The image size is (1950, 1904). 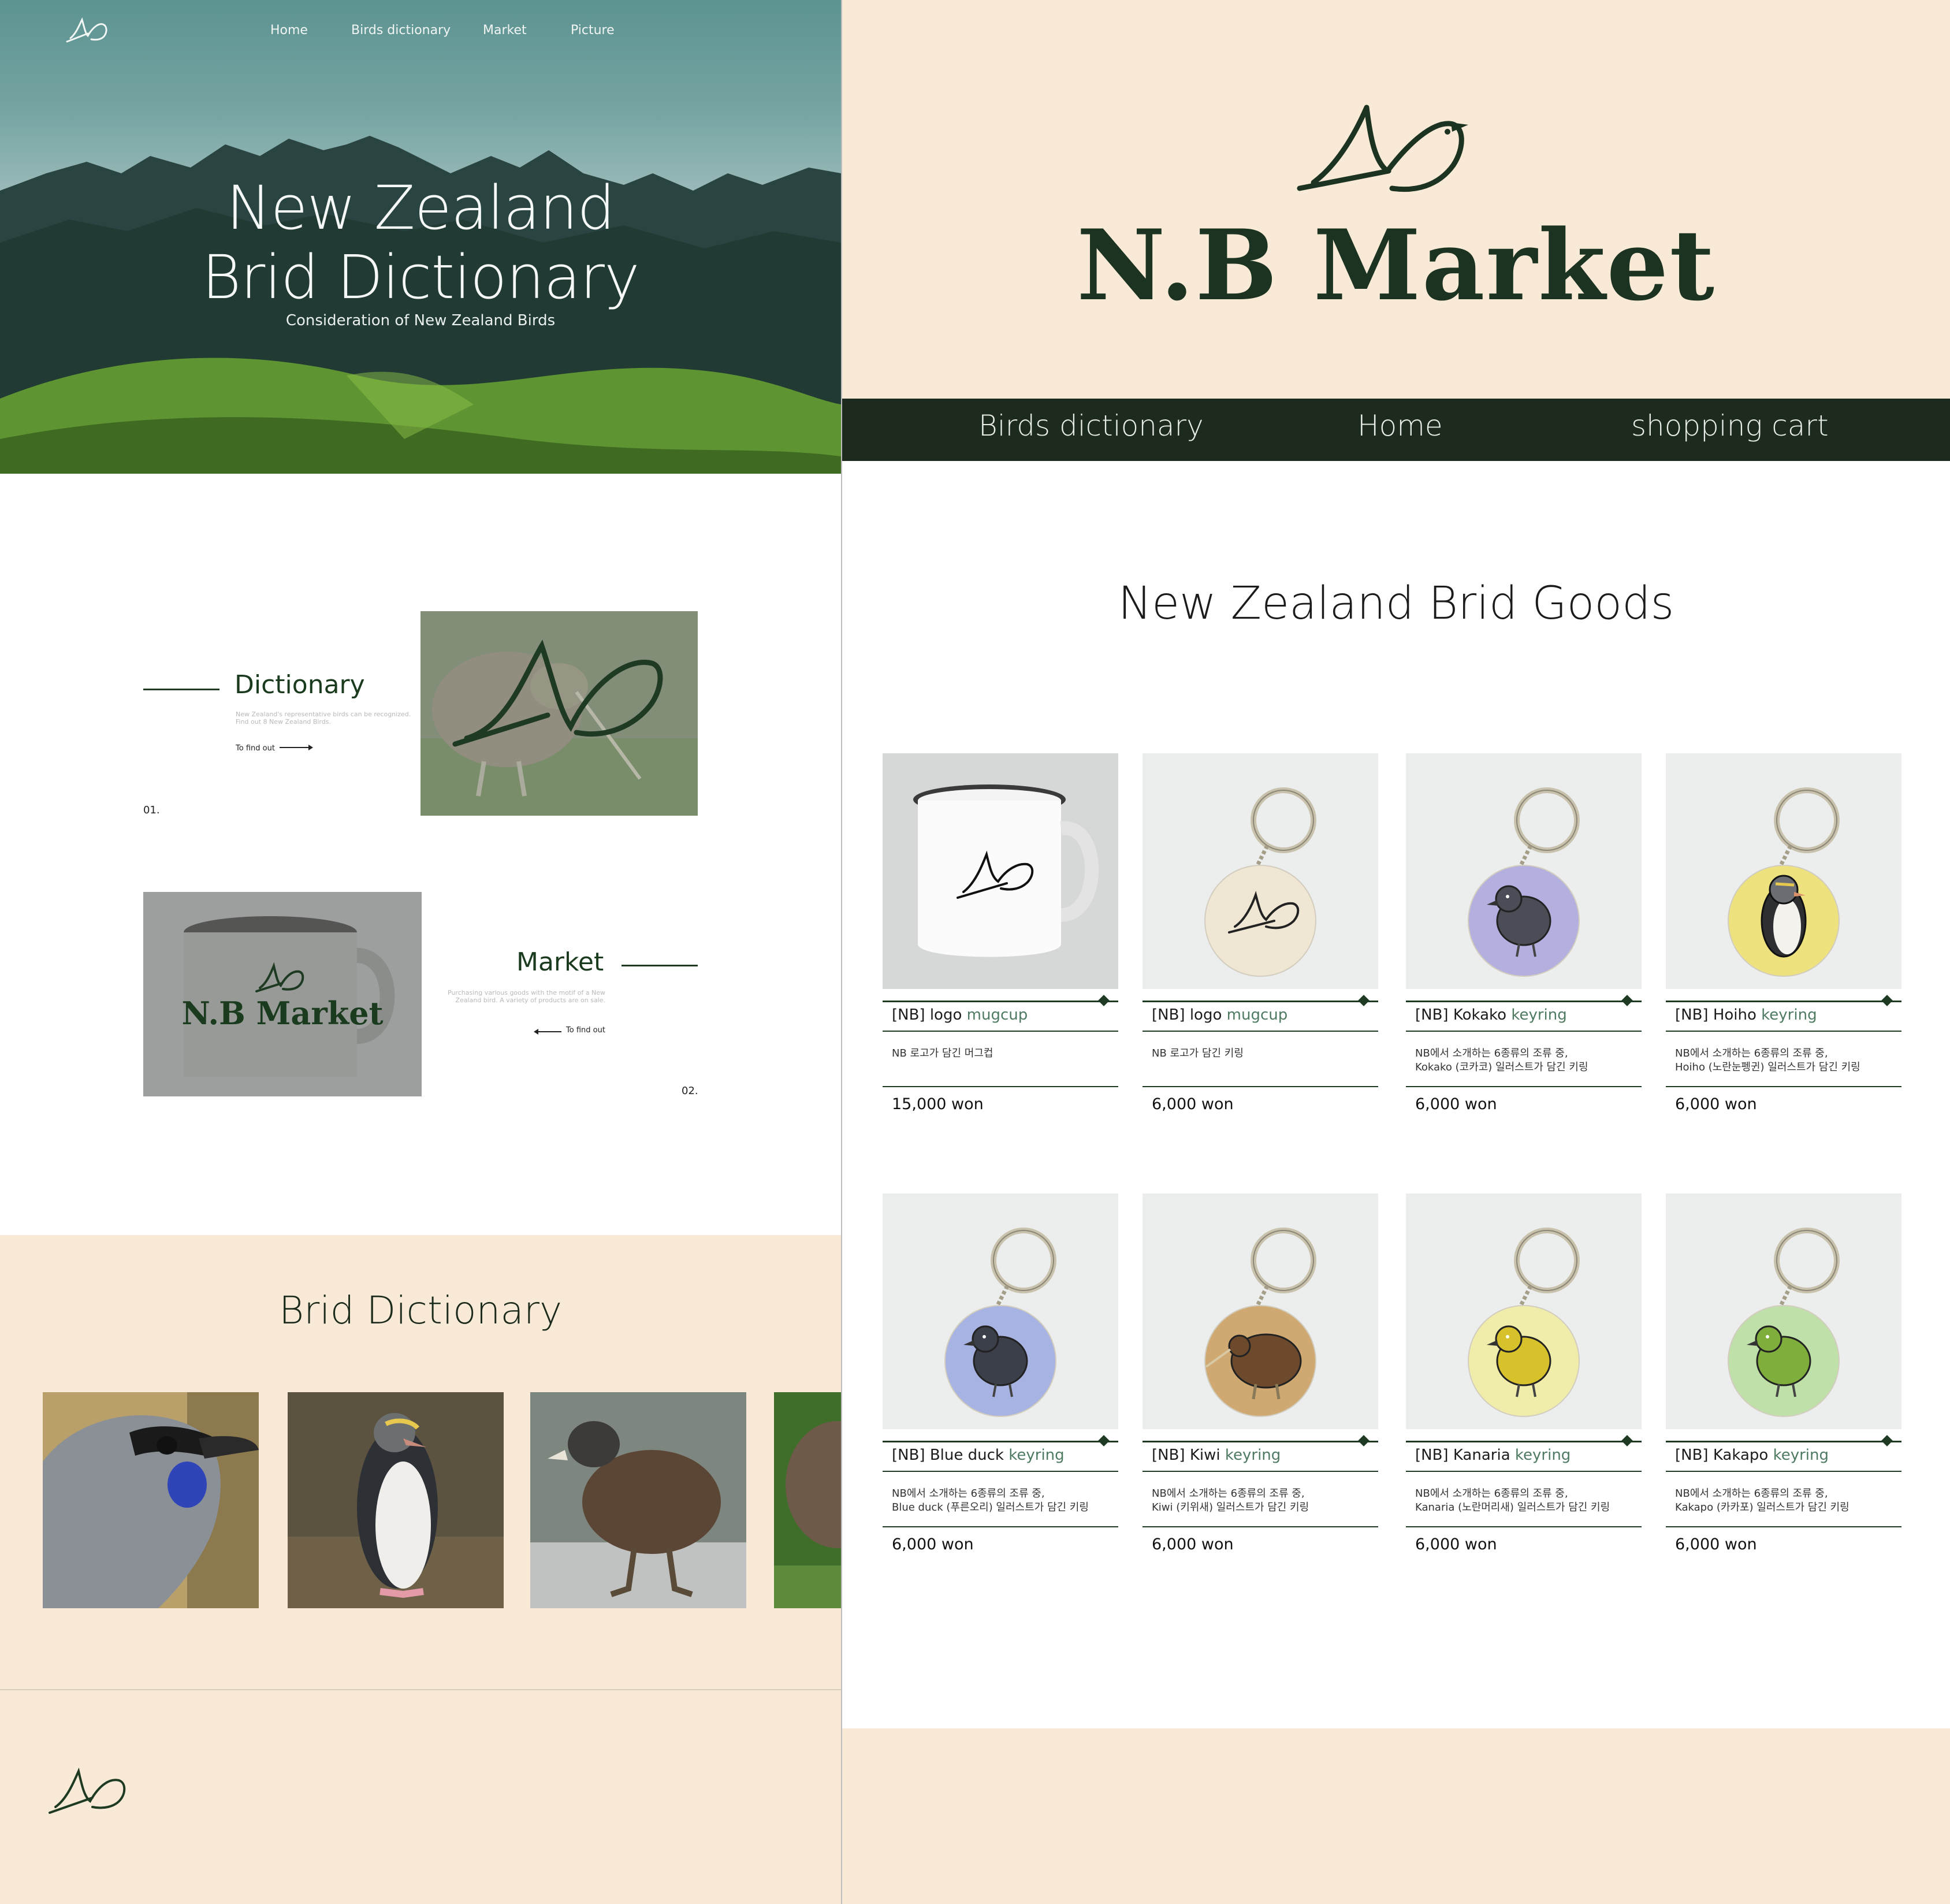 I want to click on kokako-photo, so click(x=151, y=1500).